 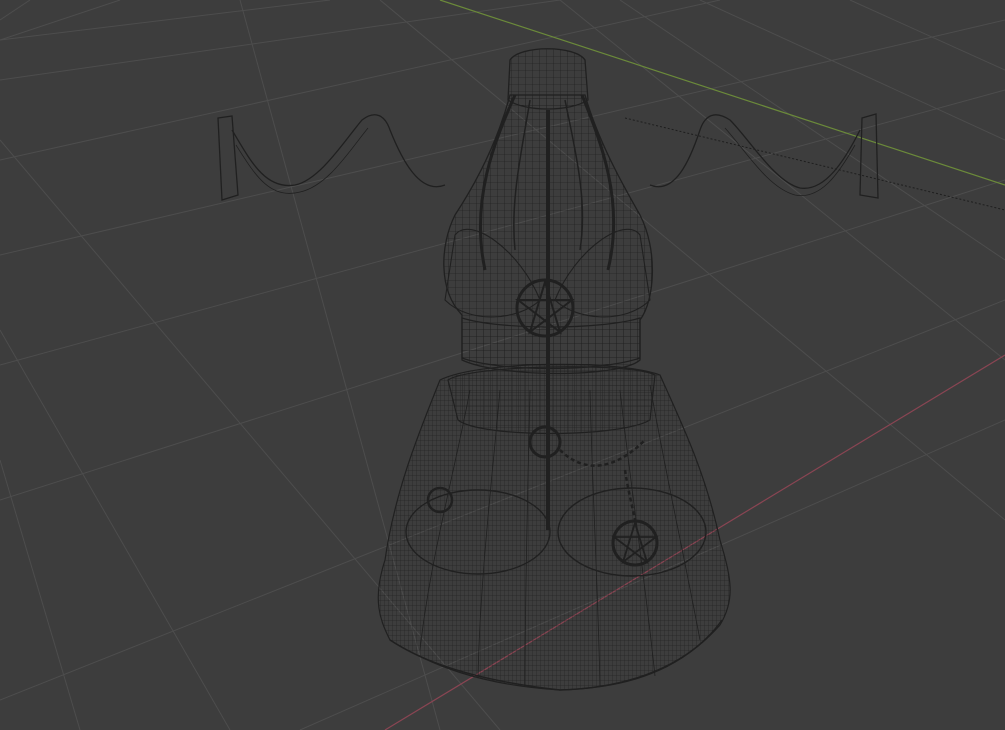 What do you see at coordinates (548, 79) in the screenshot?
I see `neck-collar` at bounding box center [548, 79].